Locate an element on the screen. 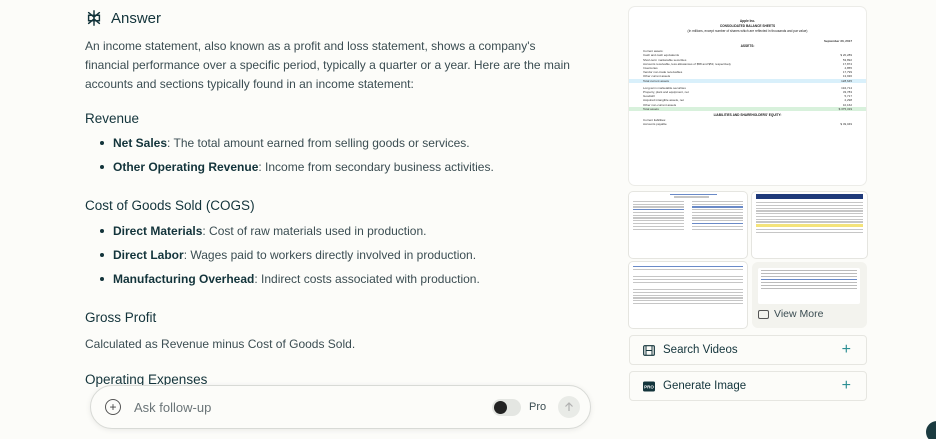 This screenshot has width=936, height=439. search-videos-button: Search Videos + is located at coordinates (748, 350).